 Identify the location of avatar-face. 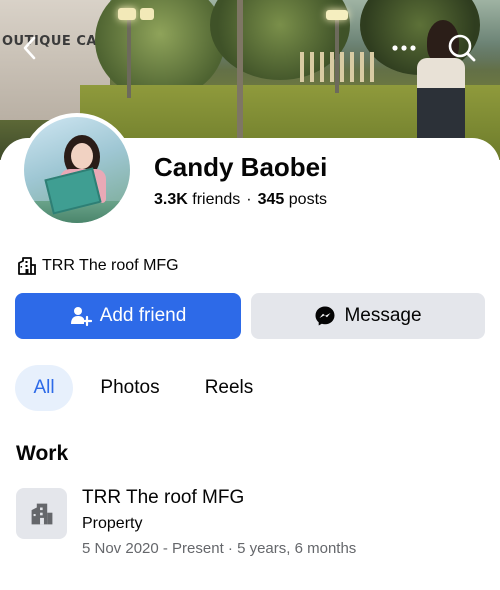
(82, 156).